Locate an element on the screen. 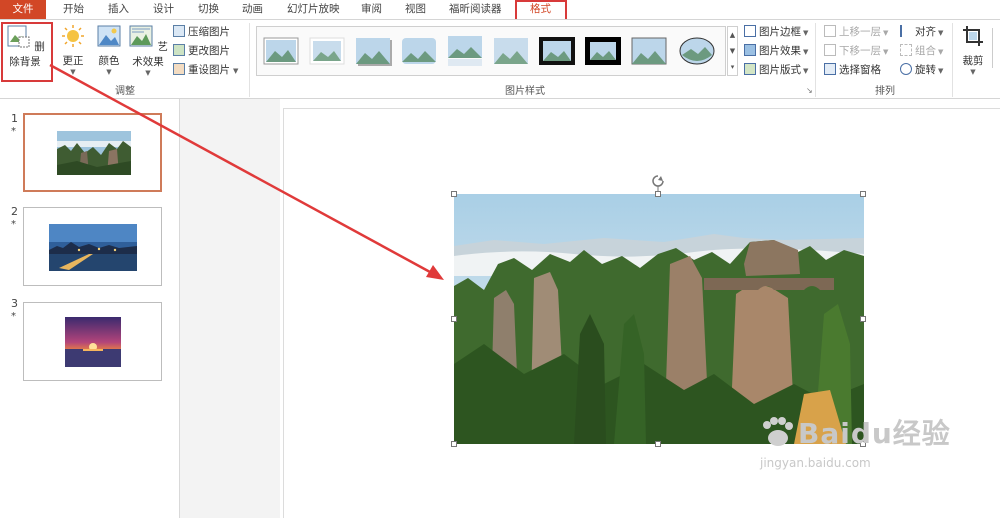 This screenshot has width=1000, height=518. baidu-watermark: Baidu经验 jingyan.baidu.com is located at coordinates (855, 441).